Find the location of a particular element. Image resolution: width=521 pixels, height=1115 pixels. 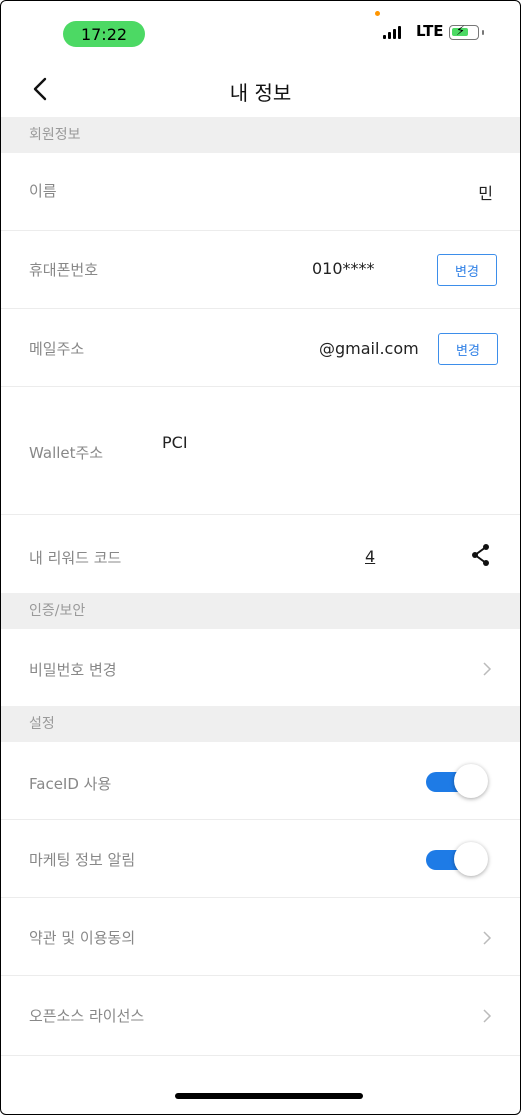

name-value: 민 is located at coordinates (485, 193).